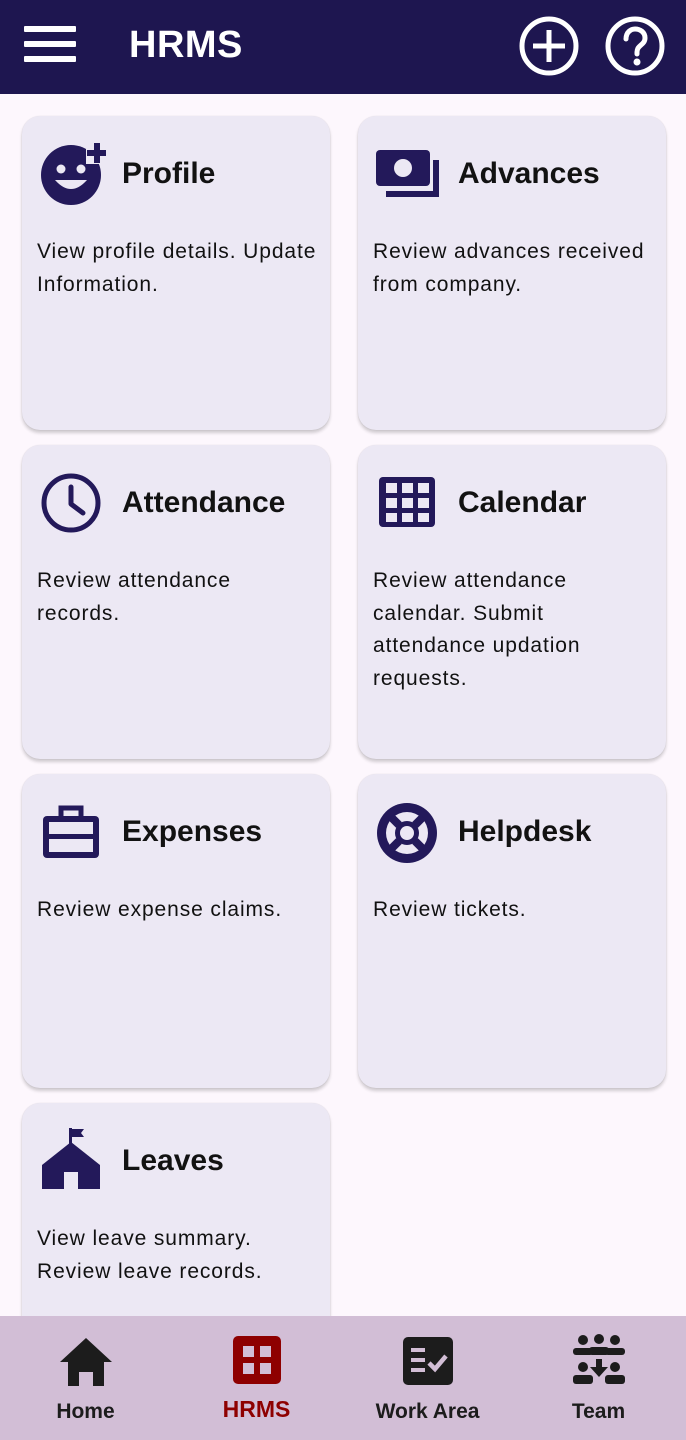 Image resolution: width=686 pixels, height=1440 pixels. Describe the element at coordinates (71, 831) in the screenshot. I see `briefcase-icon` at that location.